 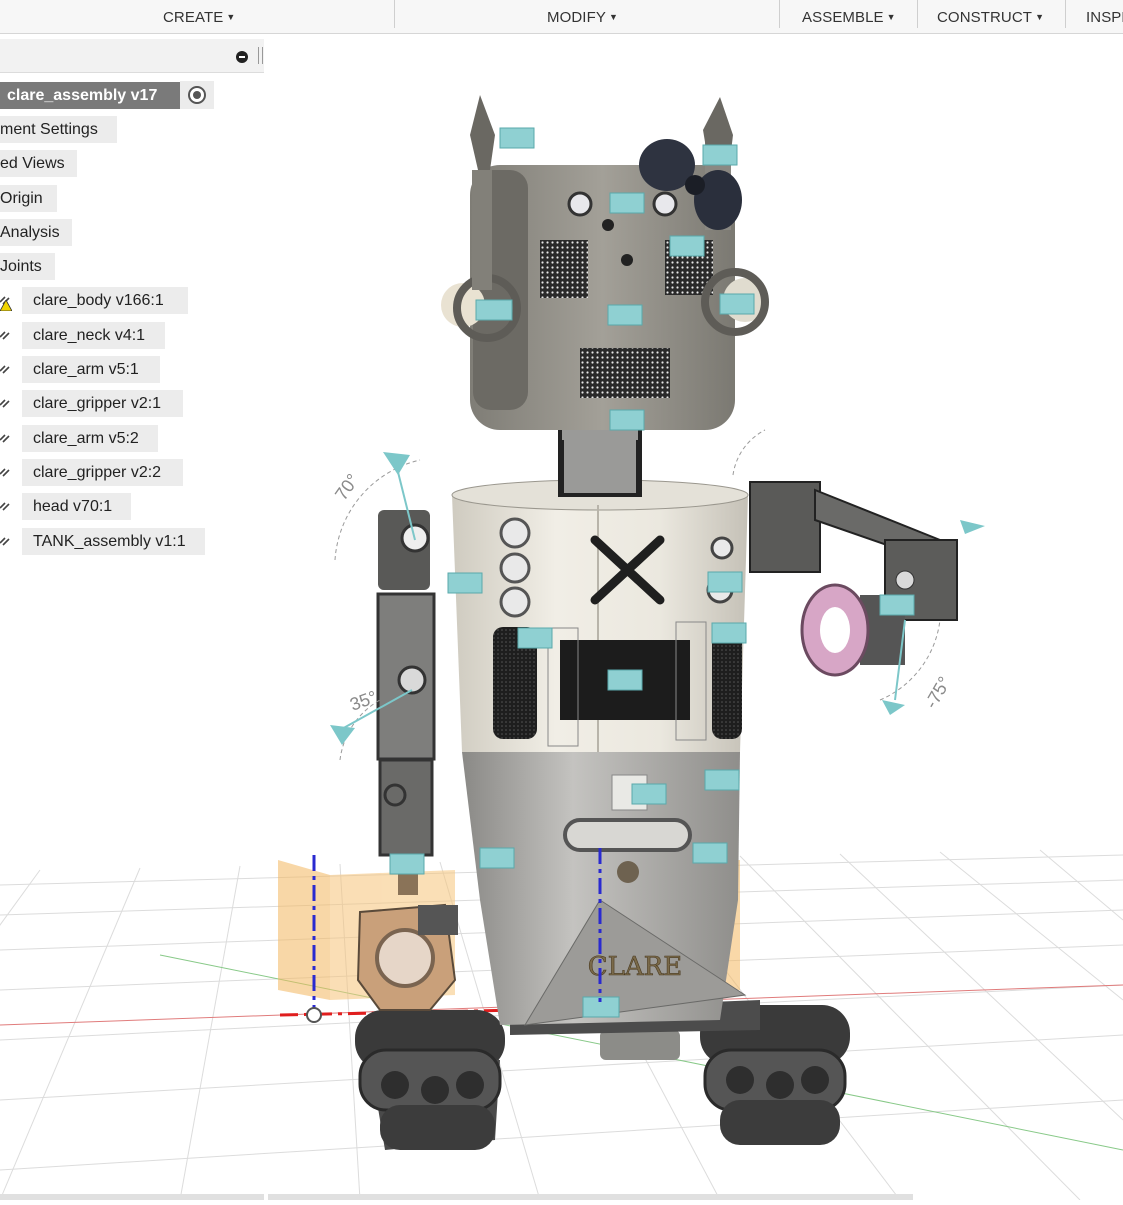 What do you see at coordinates (600, 615) in the screenshot?
I see `body-upper` at bounding box center [600, 615].